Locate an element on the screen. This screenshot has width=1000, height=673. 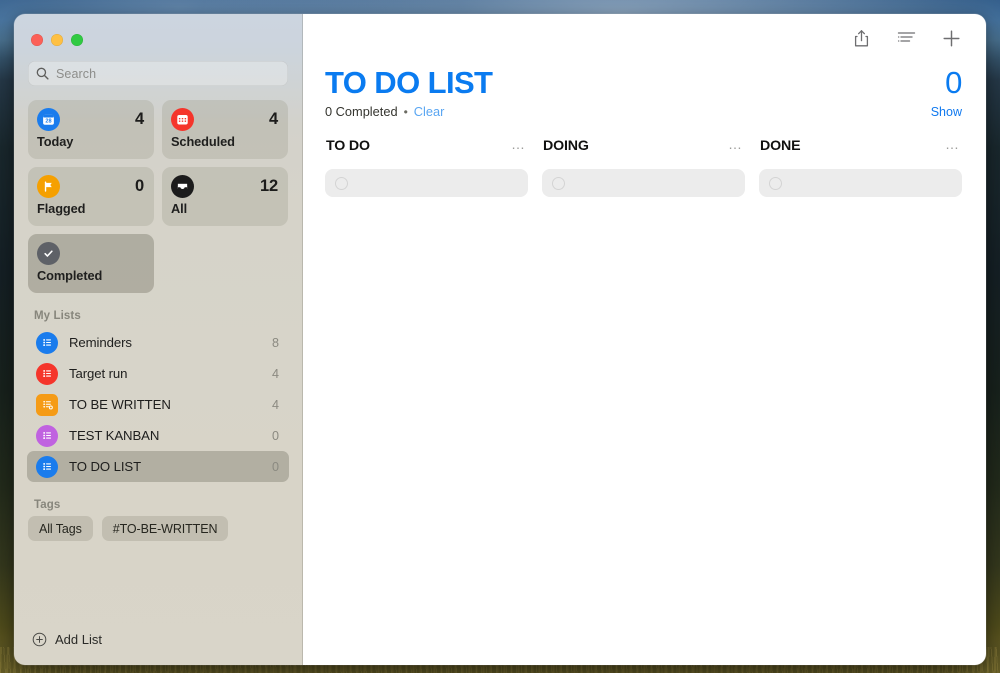
smart-list-bullet-icon is located at coordinates (47, 404).